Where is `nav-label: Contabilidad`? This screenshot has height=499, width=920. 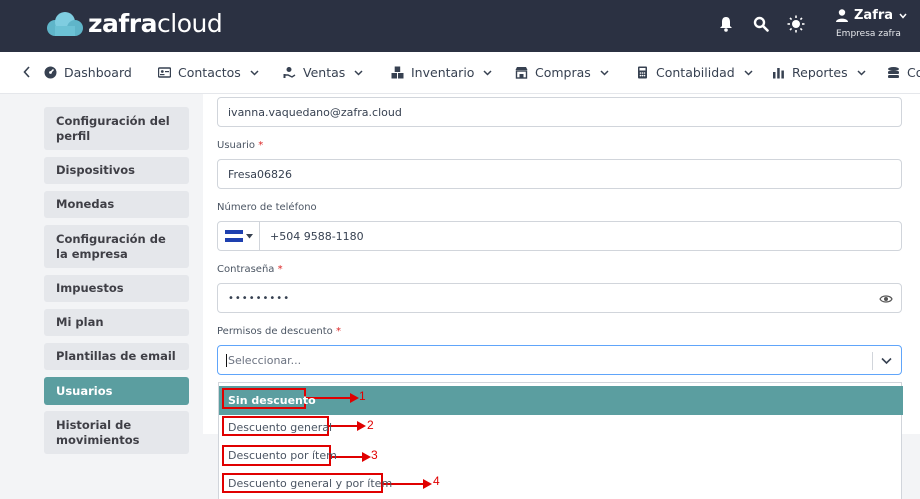 nav-label: Contabilidad is located at coordinates (695, 72).